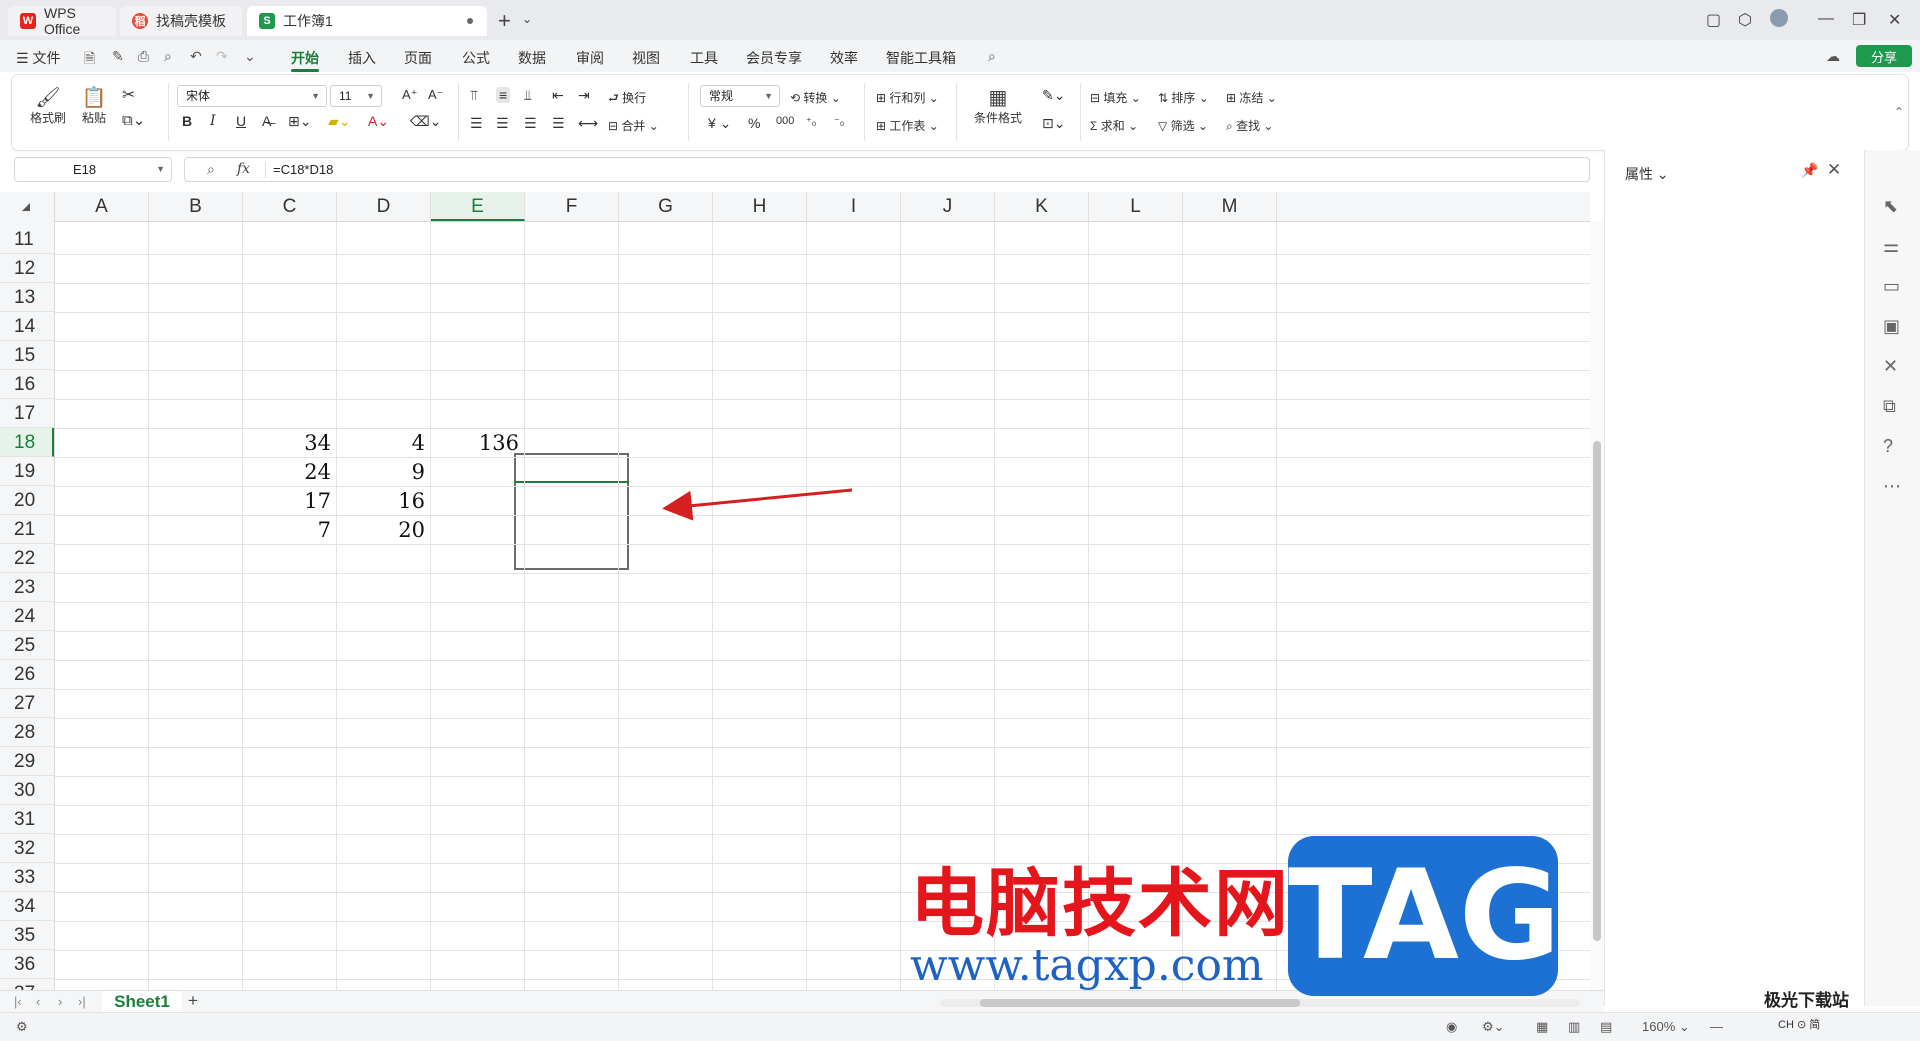  What do you see at coordinates (128, 95) in the screenshot?
I see `cut-icon: ✂` at bounding box center [128, 95].